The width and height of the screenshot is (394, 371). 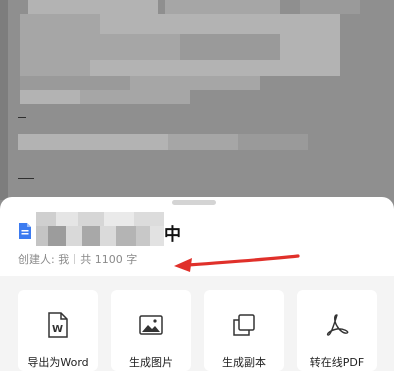 I want to click on action-label: 导出为Word, so click(x=58, y=362).